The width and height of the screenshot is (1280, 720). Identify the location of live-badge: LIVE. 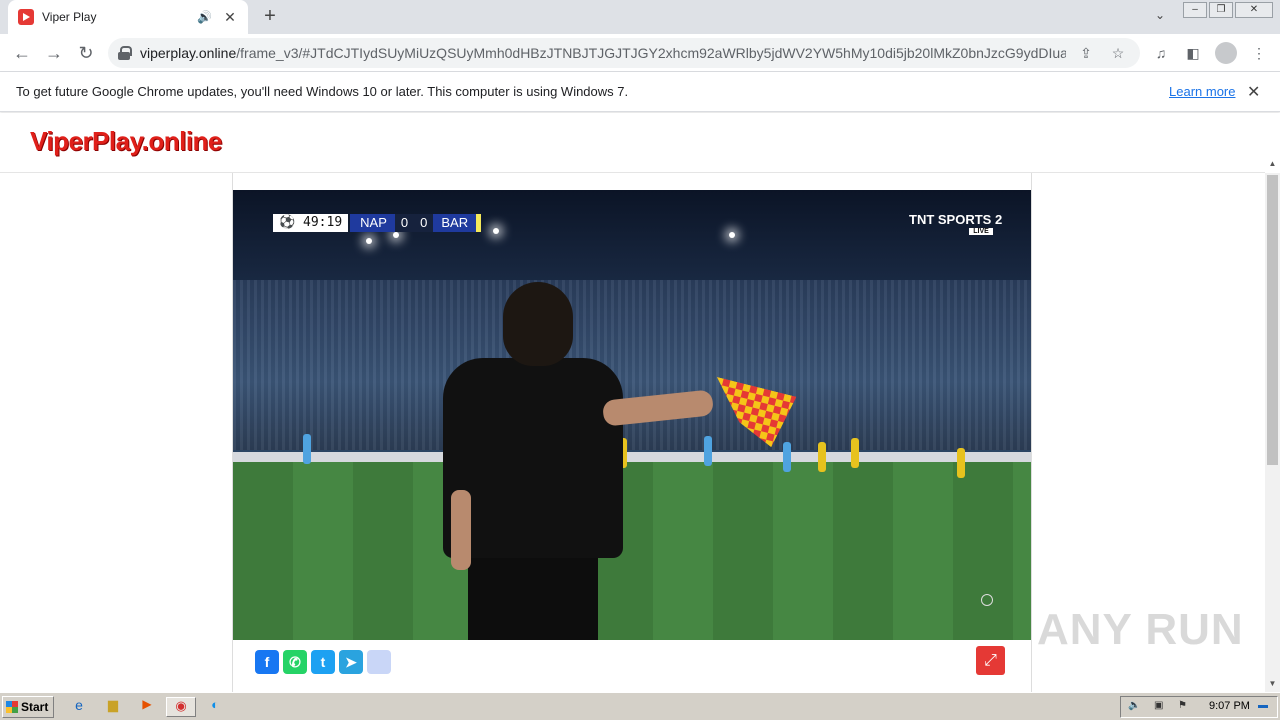
(981, 231).